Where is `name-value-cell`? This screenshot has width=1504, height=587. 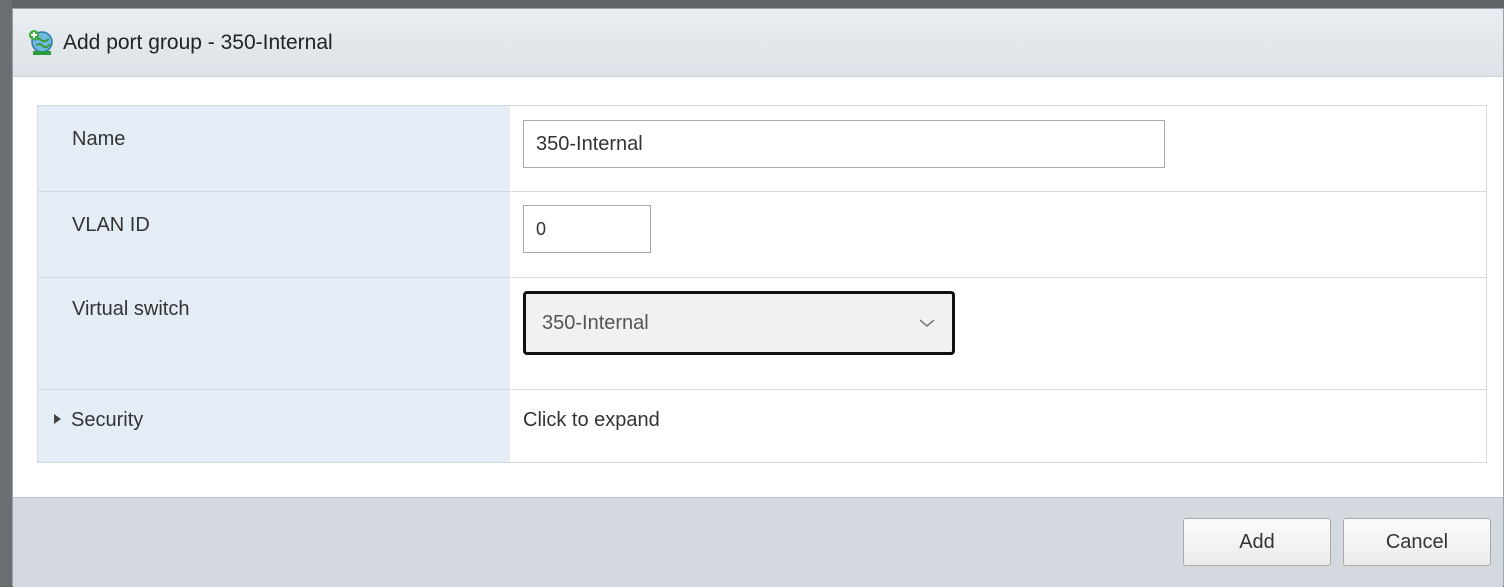 name-value-cell is located at coordinates (998, 148).